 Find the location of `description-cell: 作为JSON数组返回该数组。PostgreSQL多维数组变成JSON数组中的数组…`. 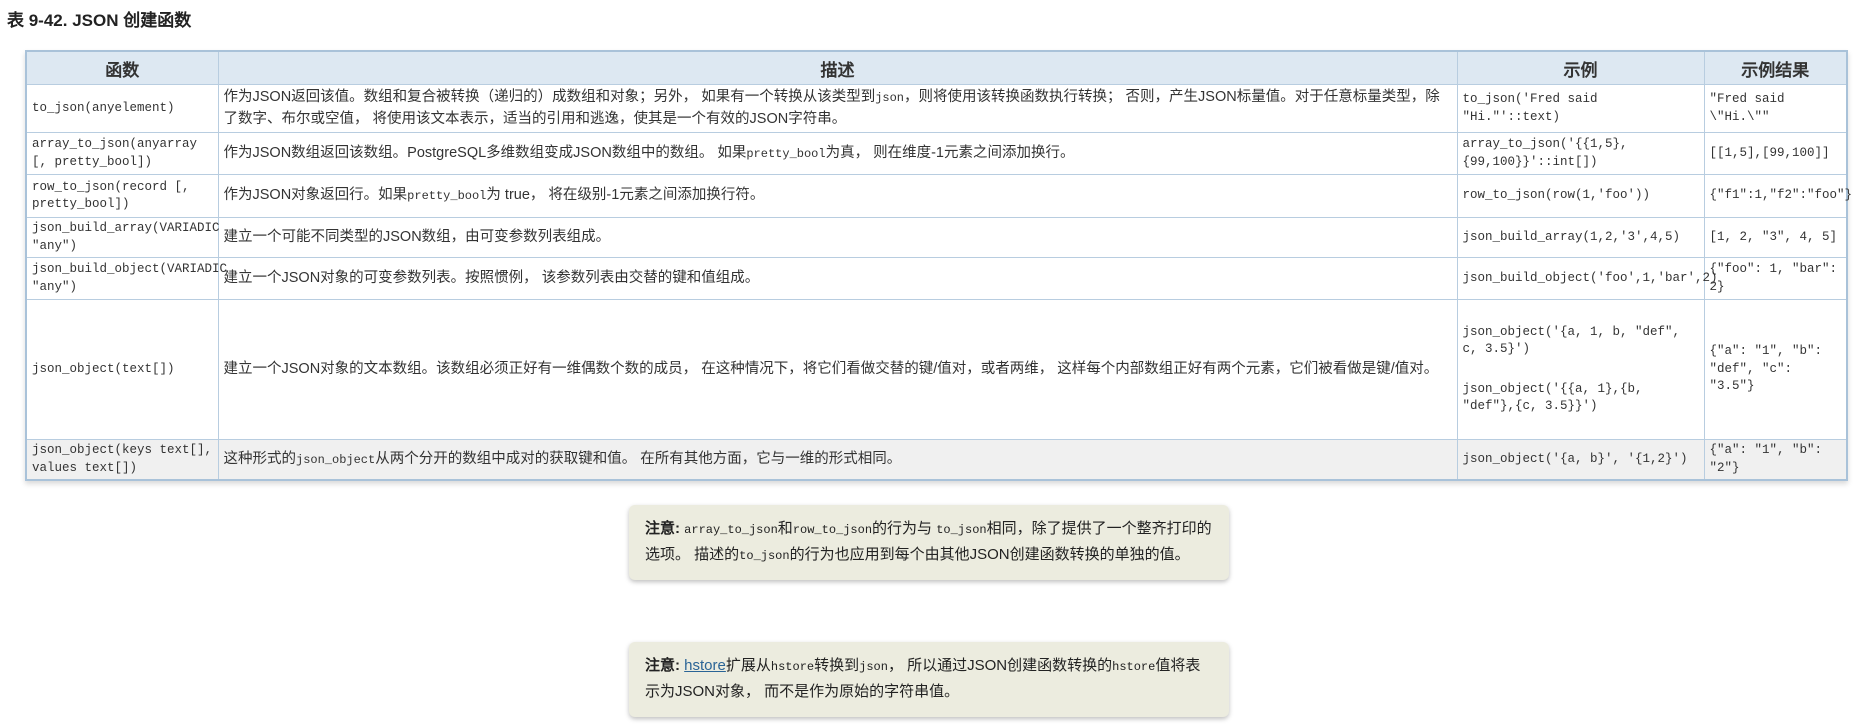

description-cell: 作为JSON数组返回该数组。PostgreSQL多维数组变成JSON数组中的数组… is located at coordinates (837, 153).